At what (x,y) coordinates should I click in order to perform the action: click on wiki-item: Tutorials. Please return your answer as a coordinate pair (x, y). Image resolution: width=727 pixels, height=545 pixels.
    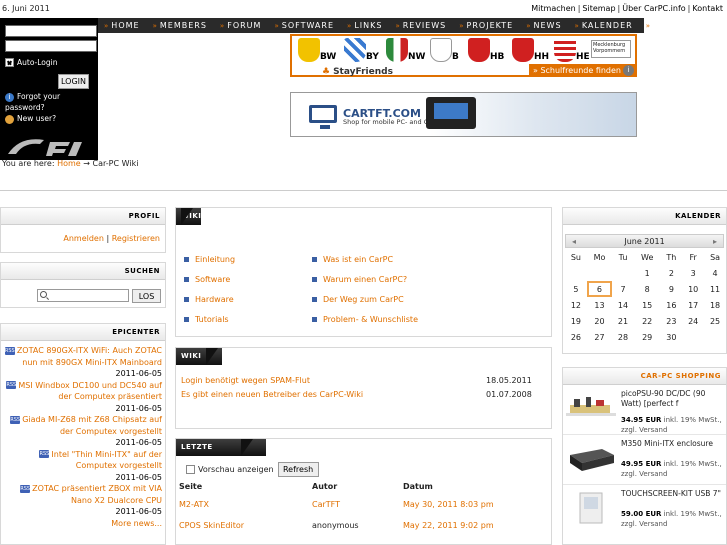
    Looking at the image, I should click on (209, 319).